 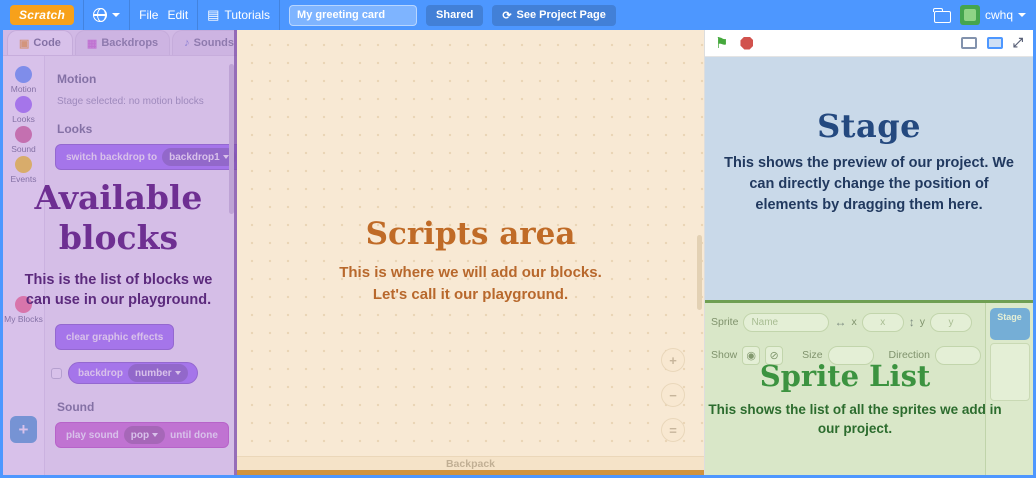 What do you see at coordinates (470, 463) in the screenshot?
I see `backpack-bar: Backpack` at bounding box center [470, 463].